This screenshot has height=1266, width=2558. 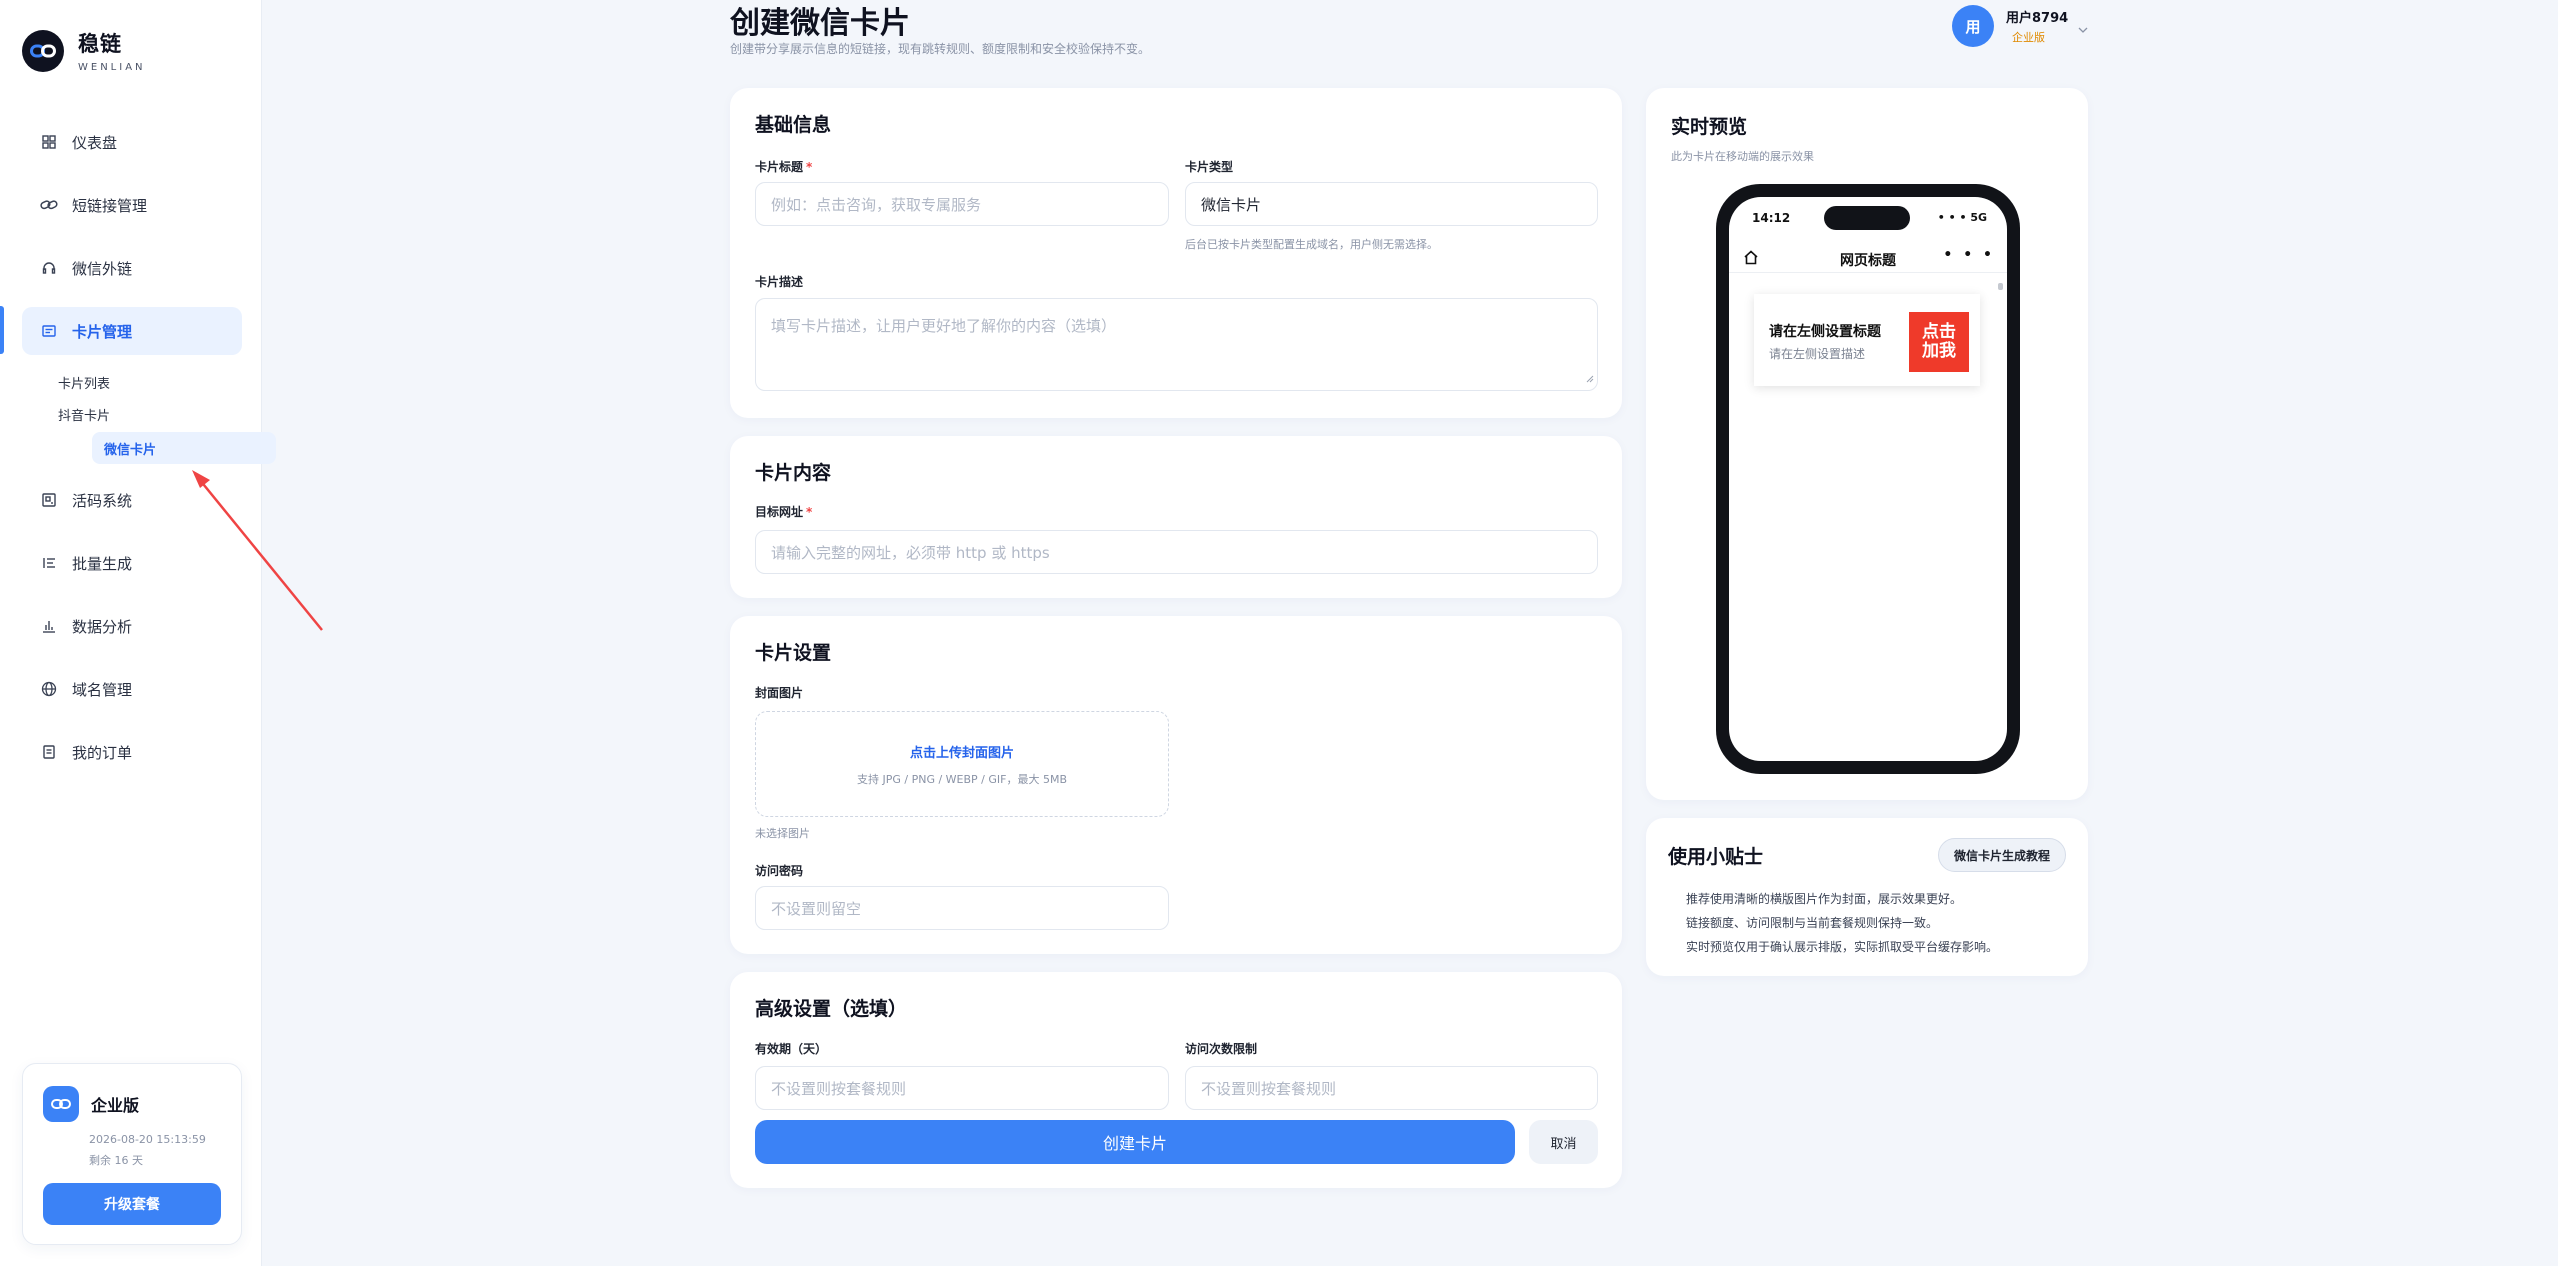 I want to click on tip-item: 链接额度、访问限制与当前套餐规则保持一致。, so click(x=1812, y=923).